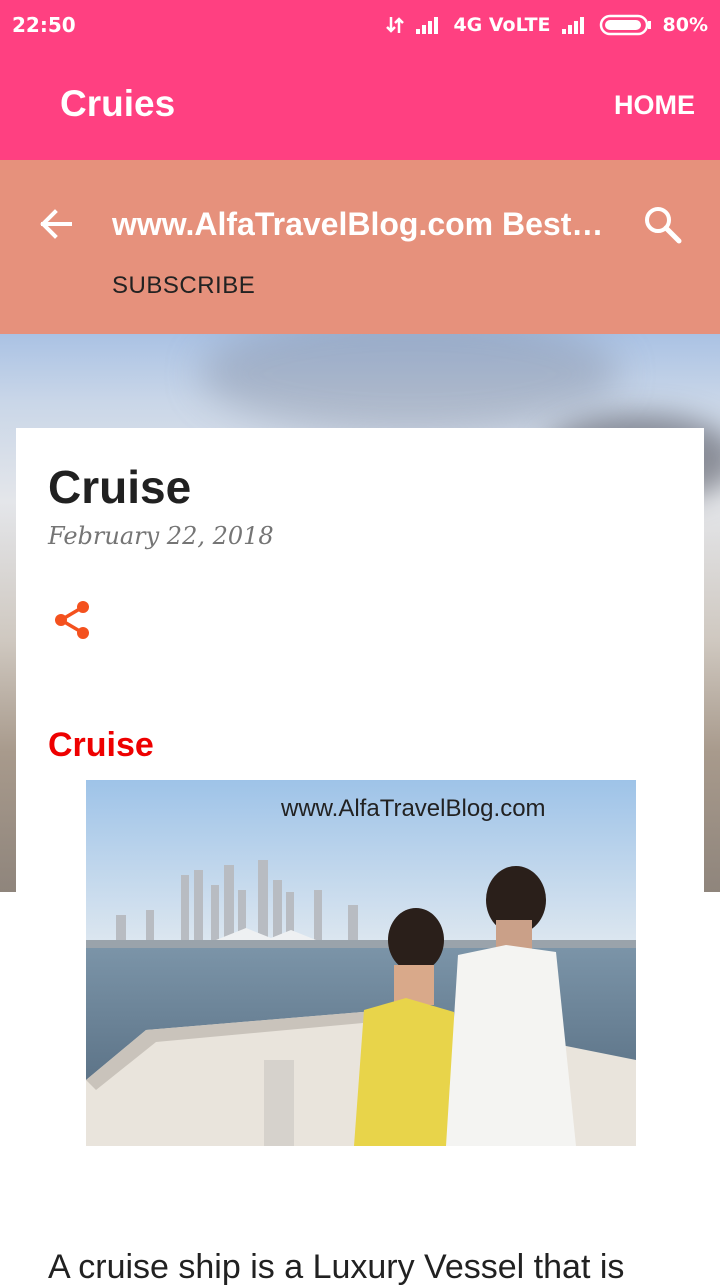  Describe the element at coordinates (120, 487) in the screenshot. I see `post-title: Cruise` at that location.